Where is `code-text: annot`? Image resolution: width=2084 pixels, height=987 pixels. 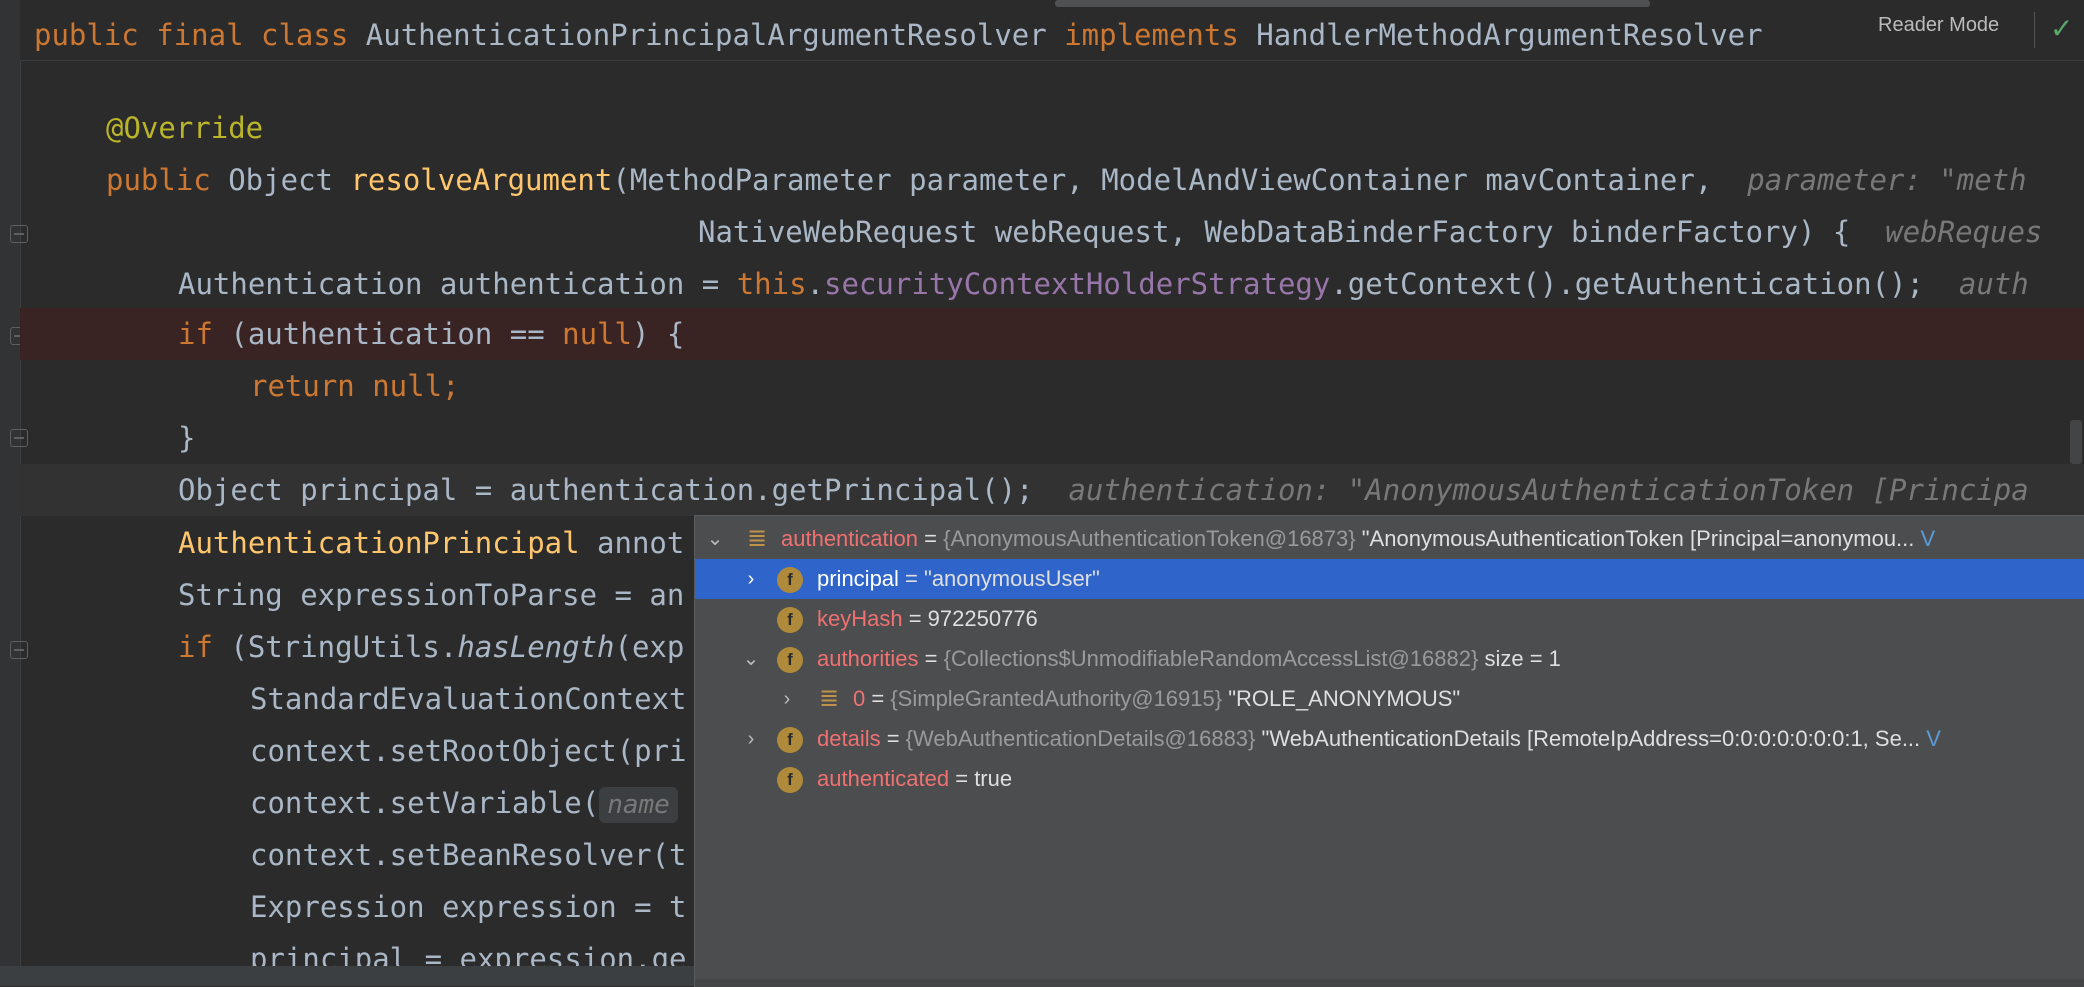
code-text: annot is located at coordinates (632, 543).